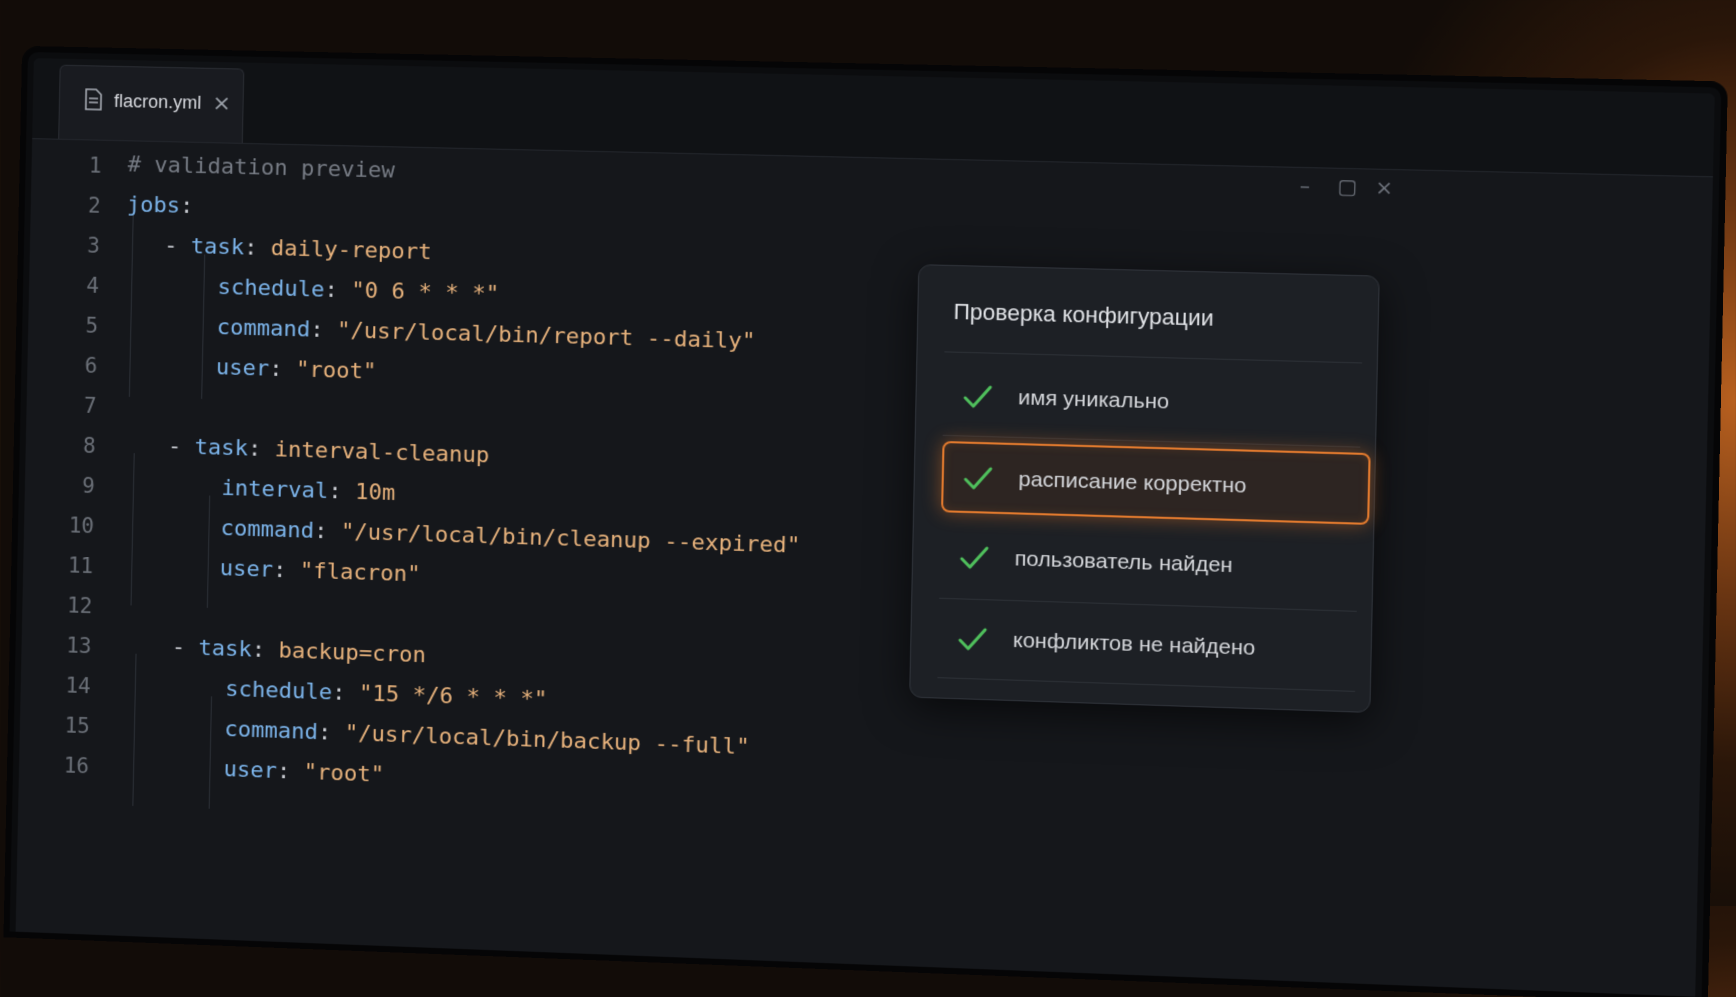  Describe the element at coordinates (93, 99) in the screenshot. I see `file-icon` at that location.